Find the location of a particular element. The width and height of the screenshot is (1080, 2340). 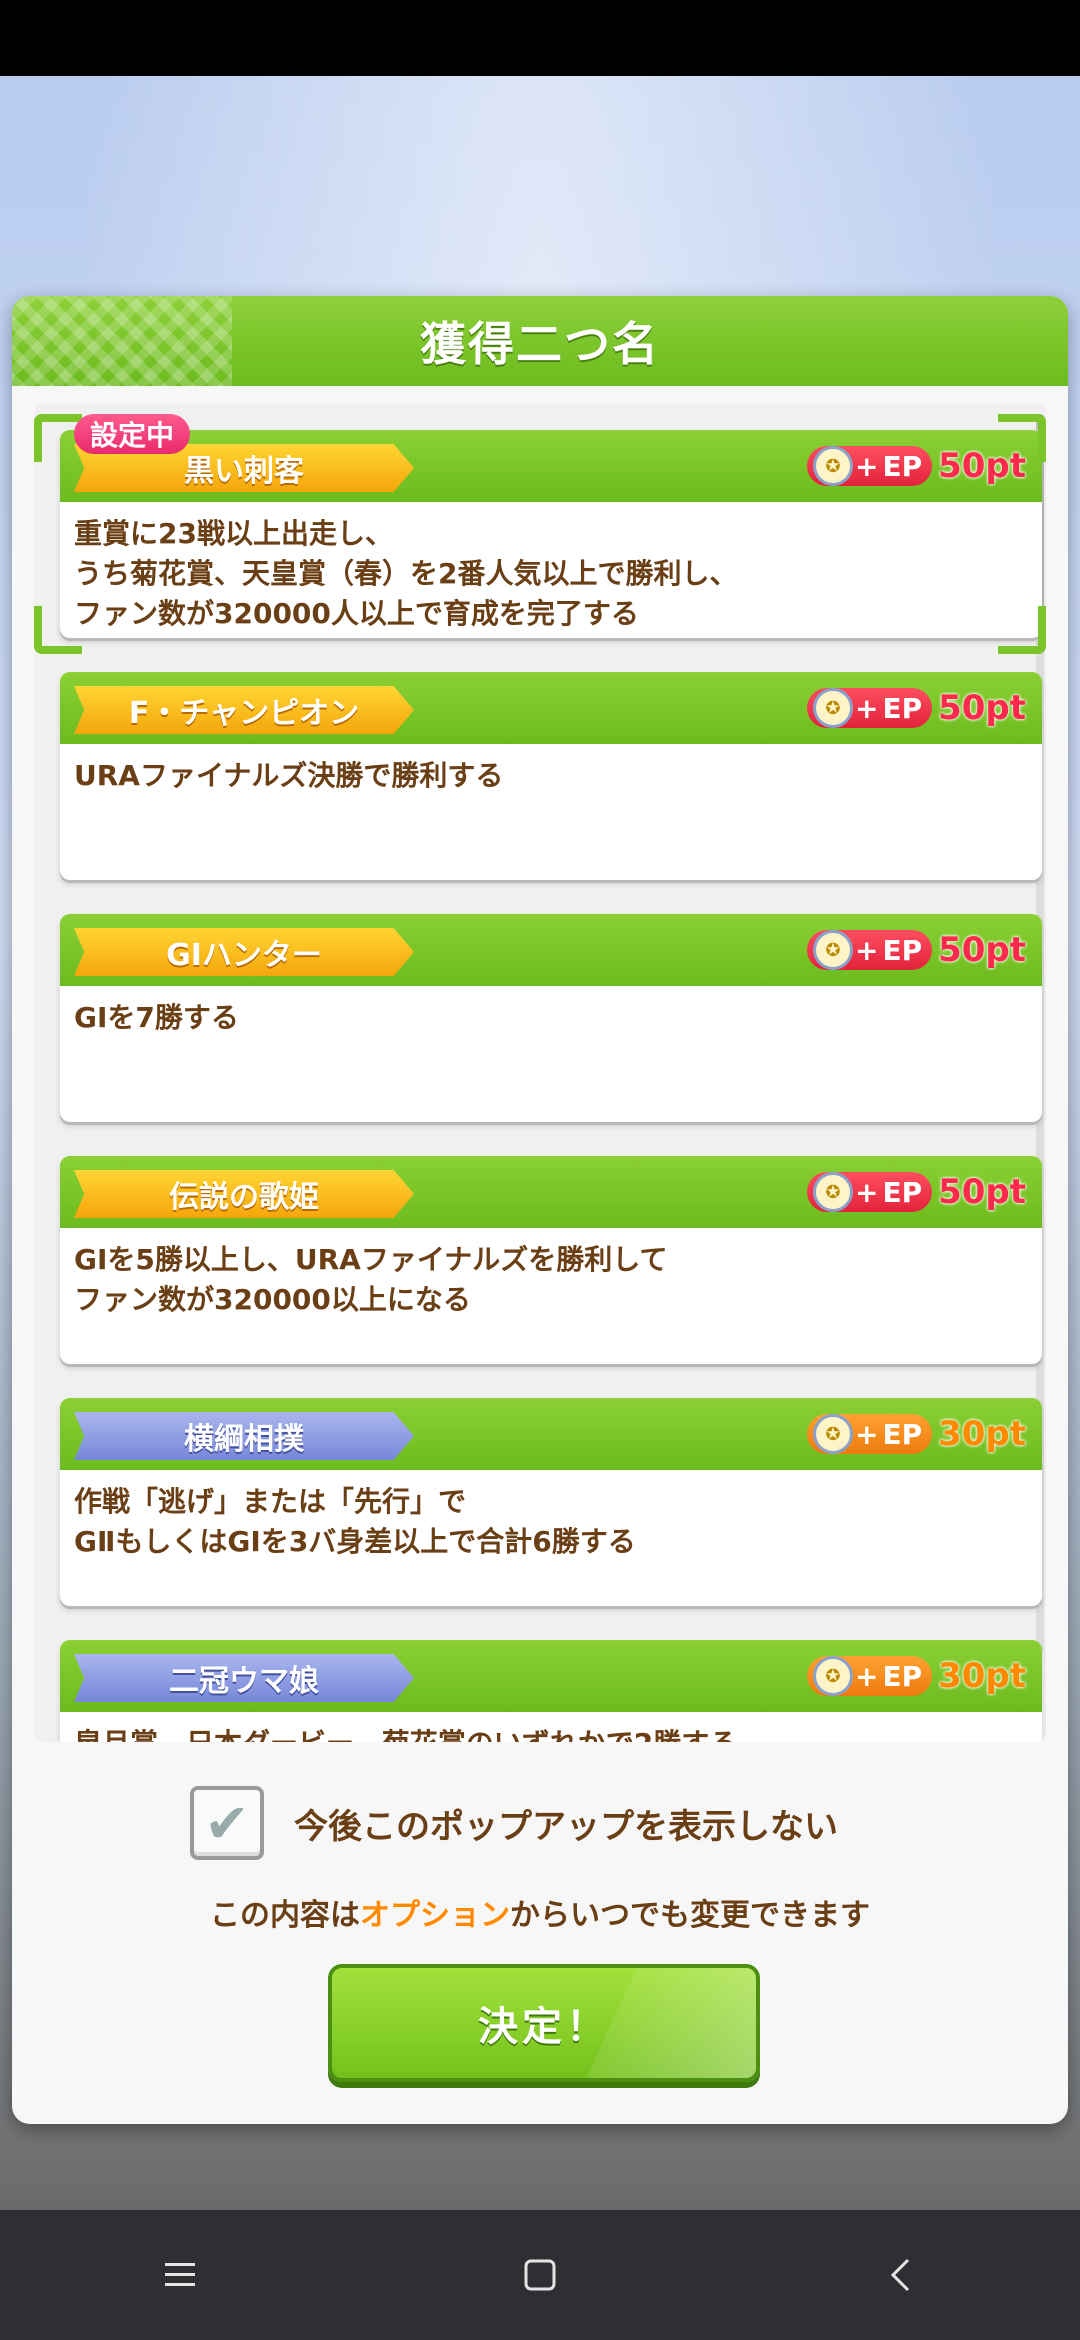

epithet-name: GⅠハンター is located at coordinates (244, 952).